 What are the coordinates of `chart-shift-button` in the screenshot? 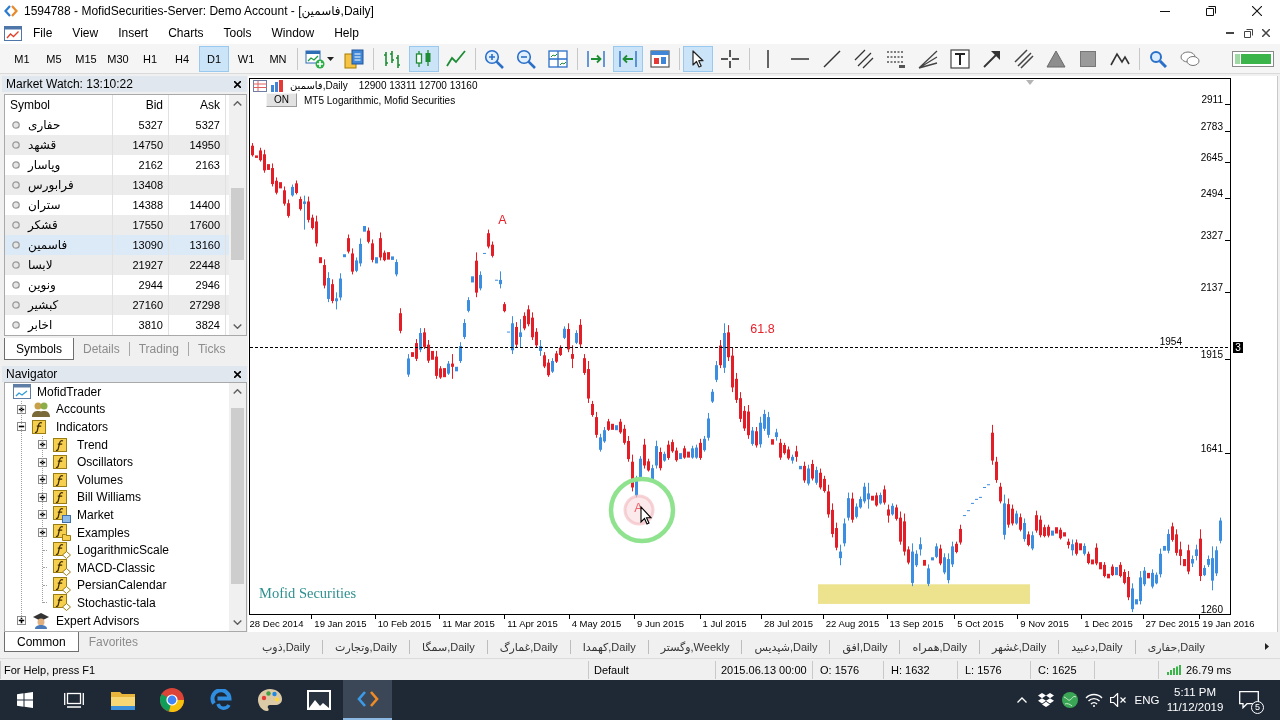 It's located at (628, 58).